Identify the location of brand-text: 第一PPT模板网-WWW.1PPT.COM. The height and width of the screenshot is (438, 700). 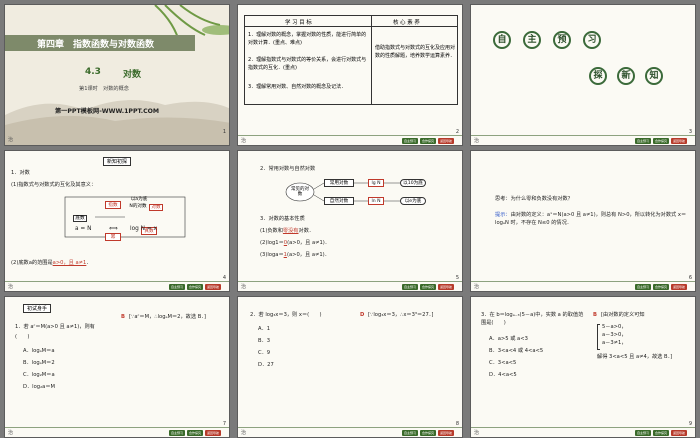
(107, 111).